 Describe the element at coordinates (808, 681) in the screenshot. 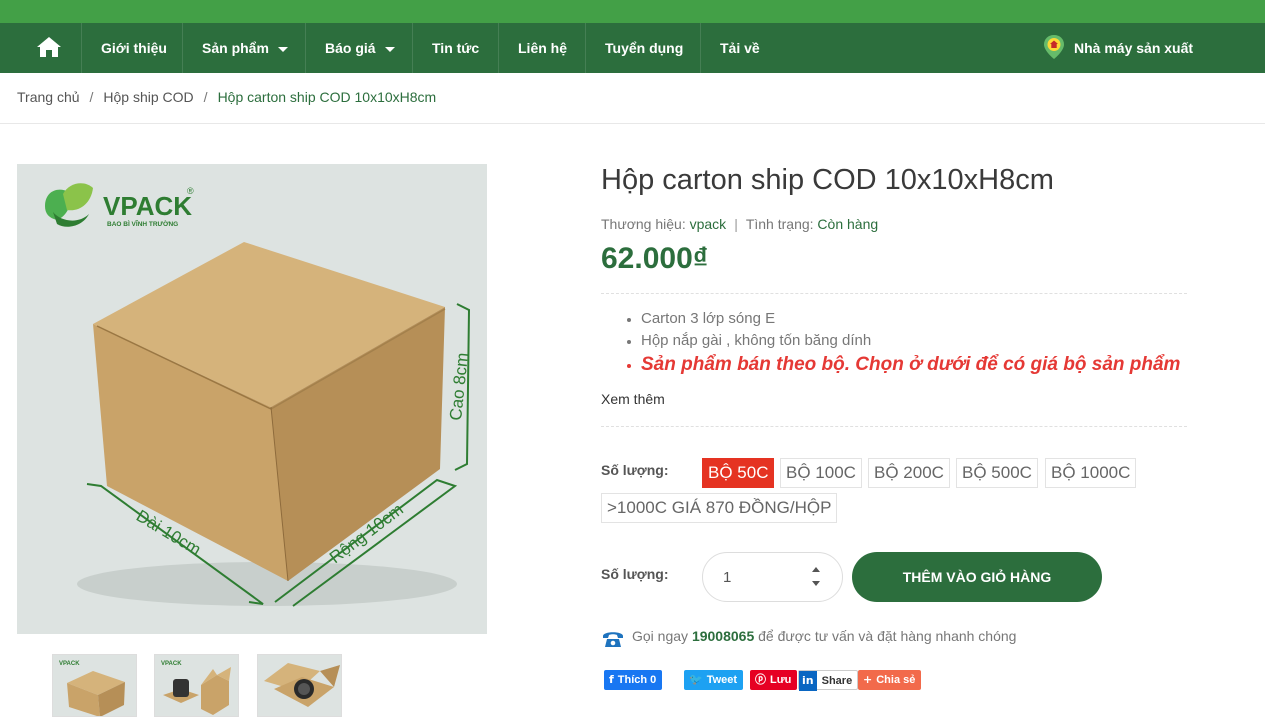

I see `linkedin-icon: in` at that location.